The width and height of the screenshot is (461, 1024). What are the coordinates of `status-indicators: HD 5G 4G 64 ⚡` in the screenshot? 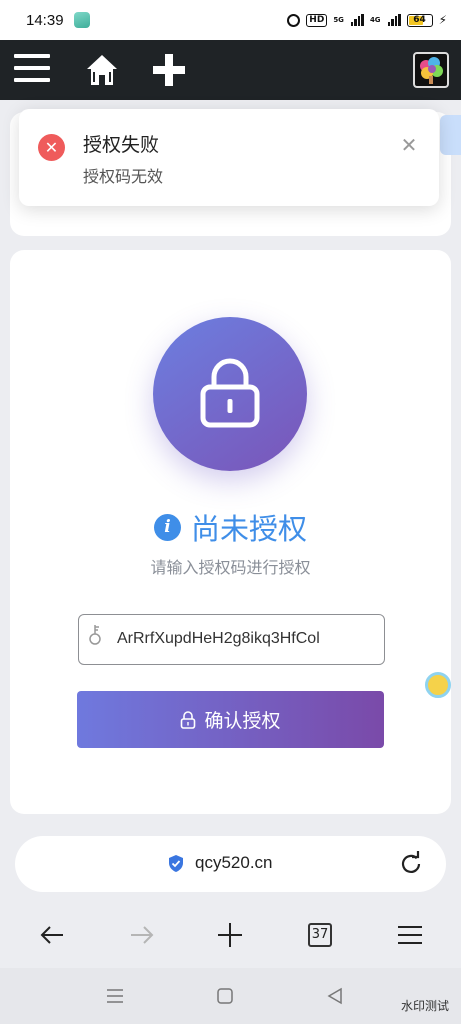 It's located at (367, 20).